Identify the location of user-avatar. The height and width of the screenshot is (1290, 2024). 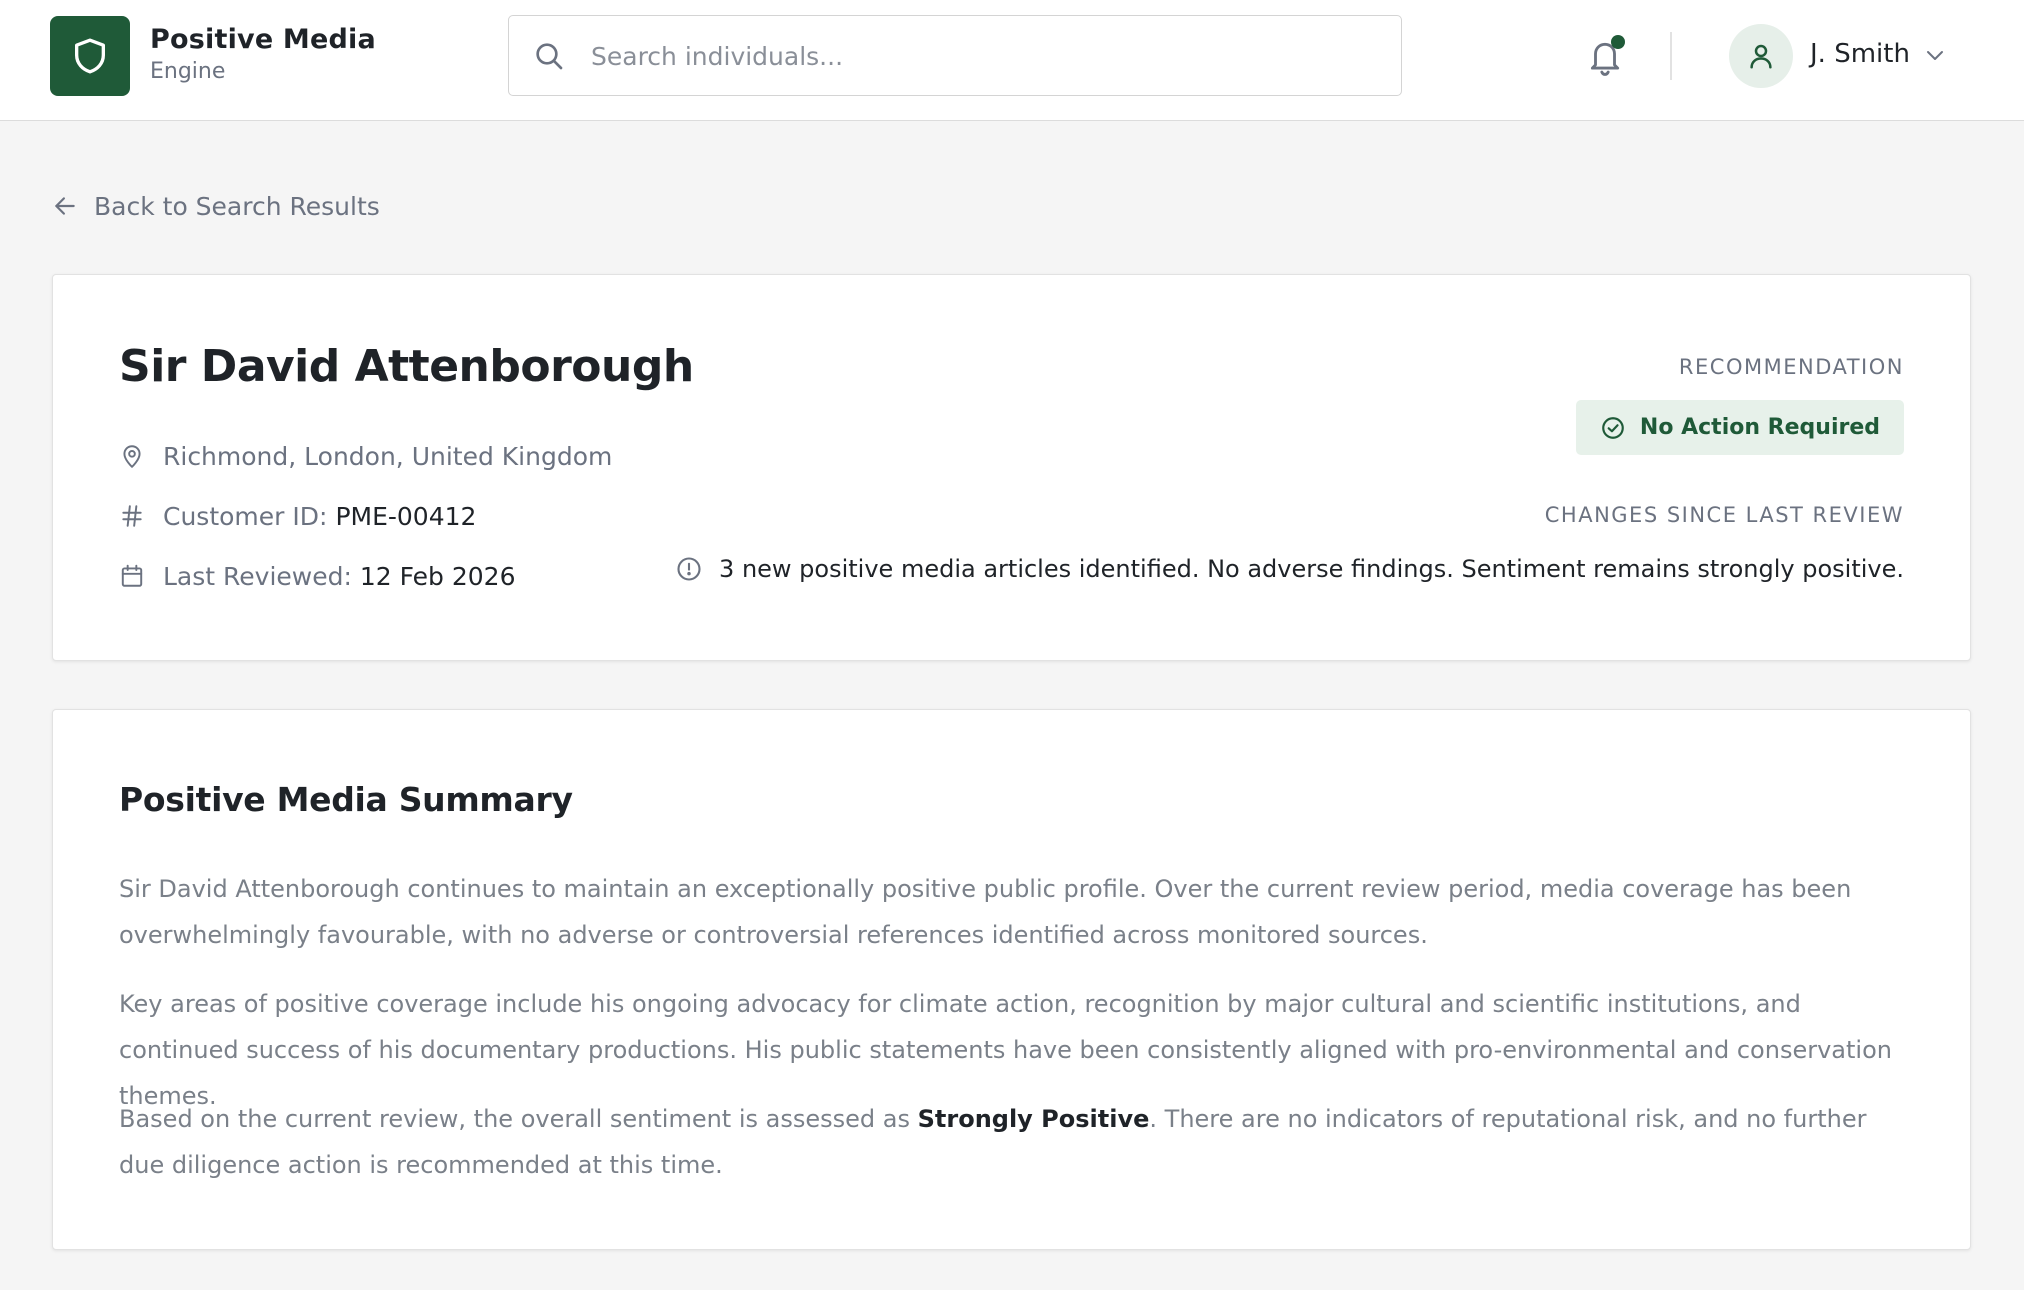
(1761, 56).